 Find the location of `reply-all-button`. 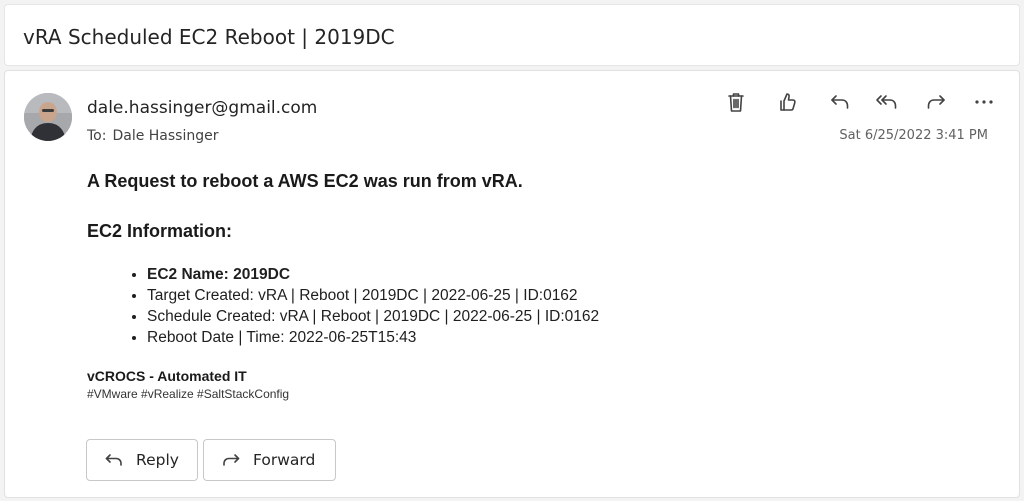

reply-all-button is located at coordinates (887, 102).